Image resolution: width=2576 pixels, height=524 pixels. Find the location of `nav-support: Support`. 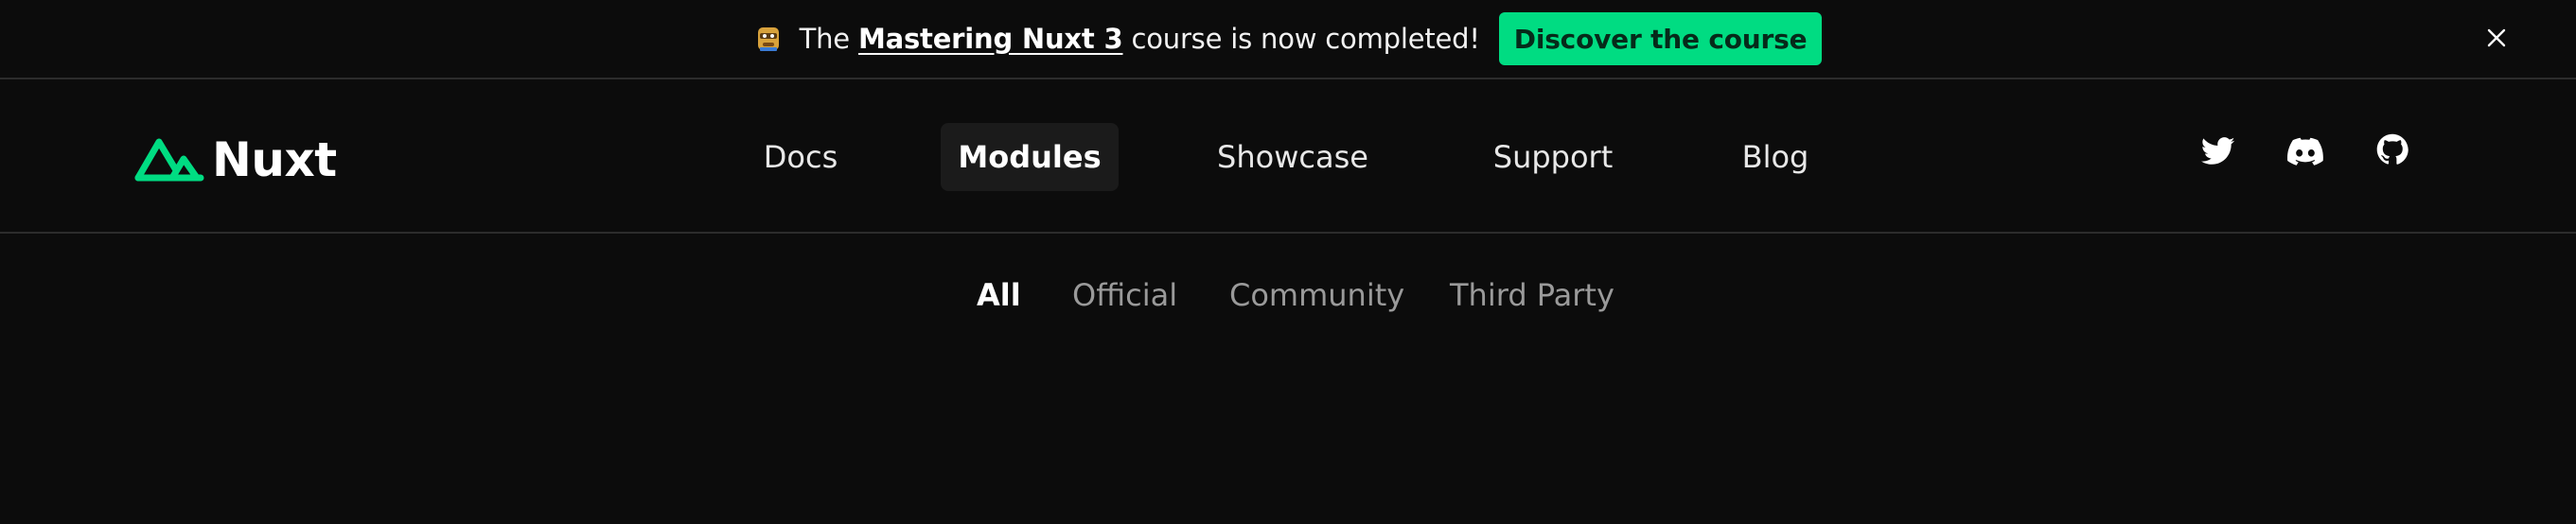

nav-support: Support is located at coordinates (1553, 157).